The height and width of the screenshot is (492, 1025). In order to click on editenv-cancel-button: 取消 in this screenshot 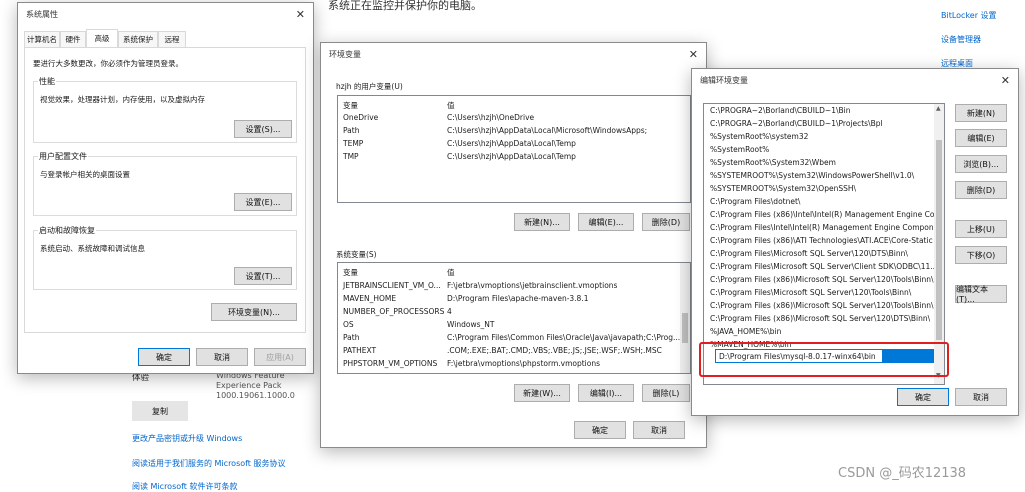, I will do `click(981, 397)`.